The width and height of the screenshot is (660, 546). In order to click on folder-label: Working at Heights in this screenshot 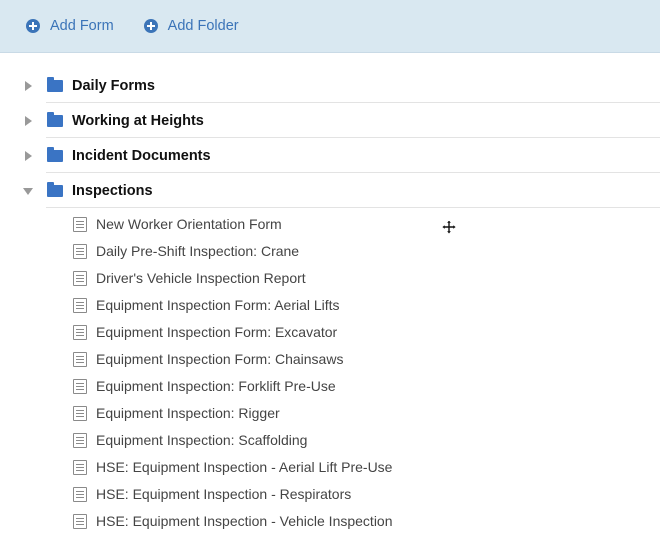, I will do `click(138, 120)`.